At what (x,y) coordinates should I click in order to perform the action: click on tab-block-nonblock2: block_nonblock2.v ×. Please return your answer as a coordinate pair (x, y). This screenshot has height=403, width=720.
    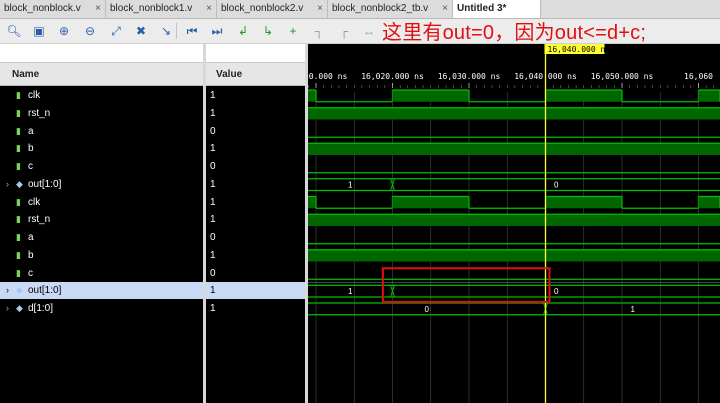
    Looking at the image, I should click on (272, 9).